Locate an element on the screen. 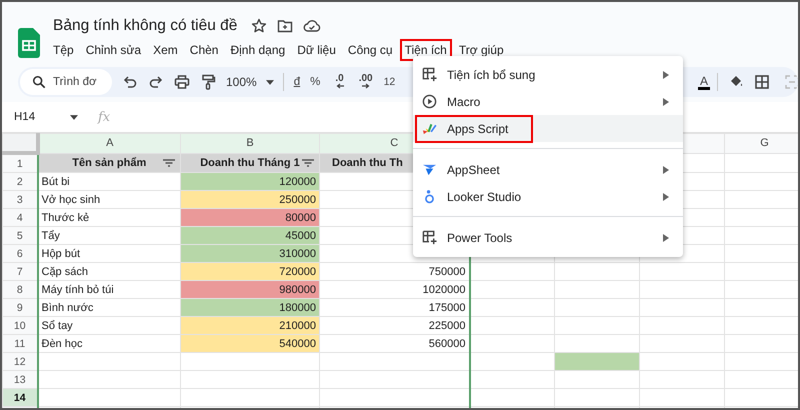 The height and width of the screenshot is (410, 800). table-cell: 80000 is located at coordinates (250, 217).